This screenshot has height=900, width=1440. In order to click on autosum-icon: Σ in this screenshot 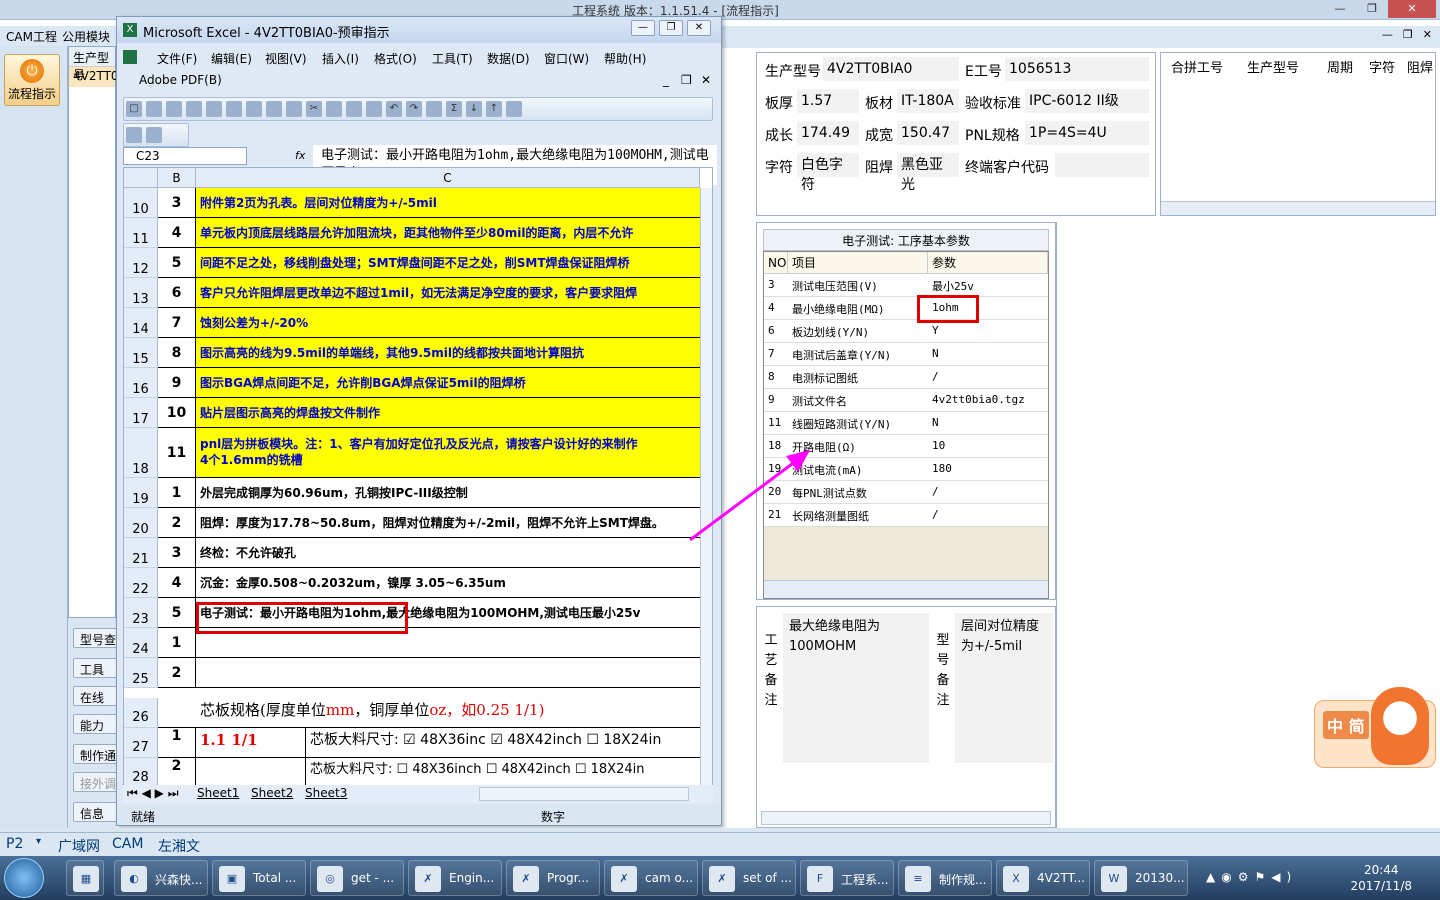, I will do `click(454, 109)`.